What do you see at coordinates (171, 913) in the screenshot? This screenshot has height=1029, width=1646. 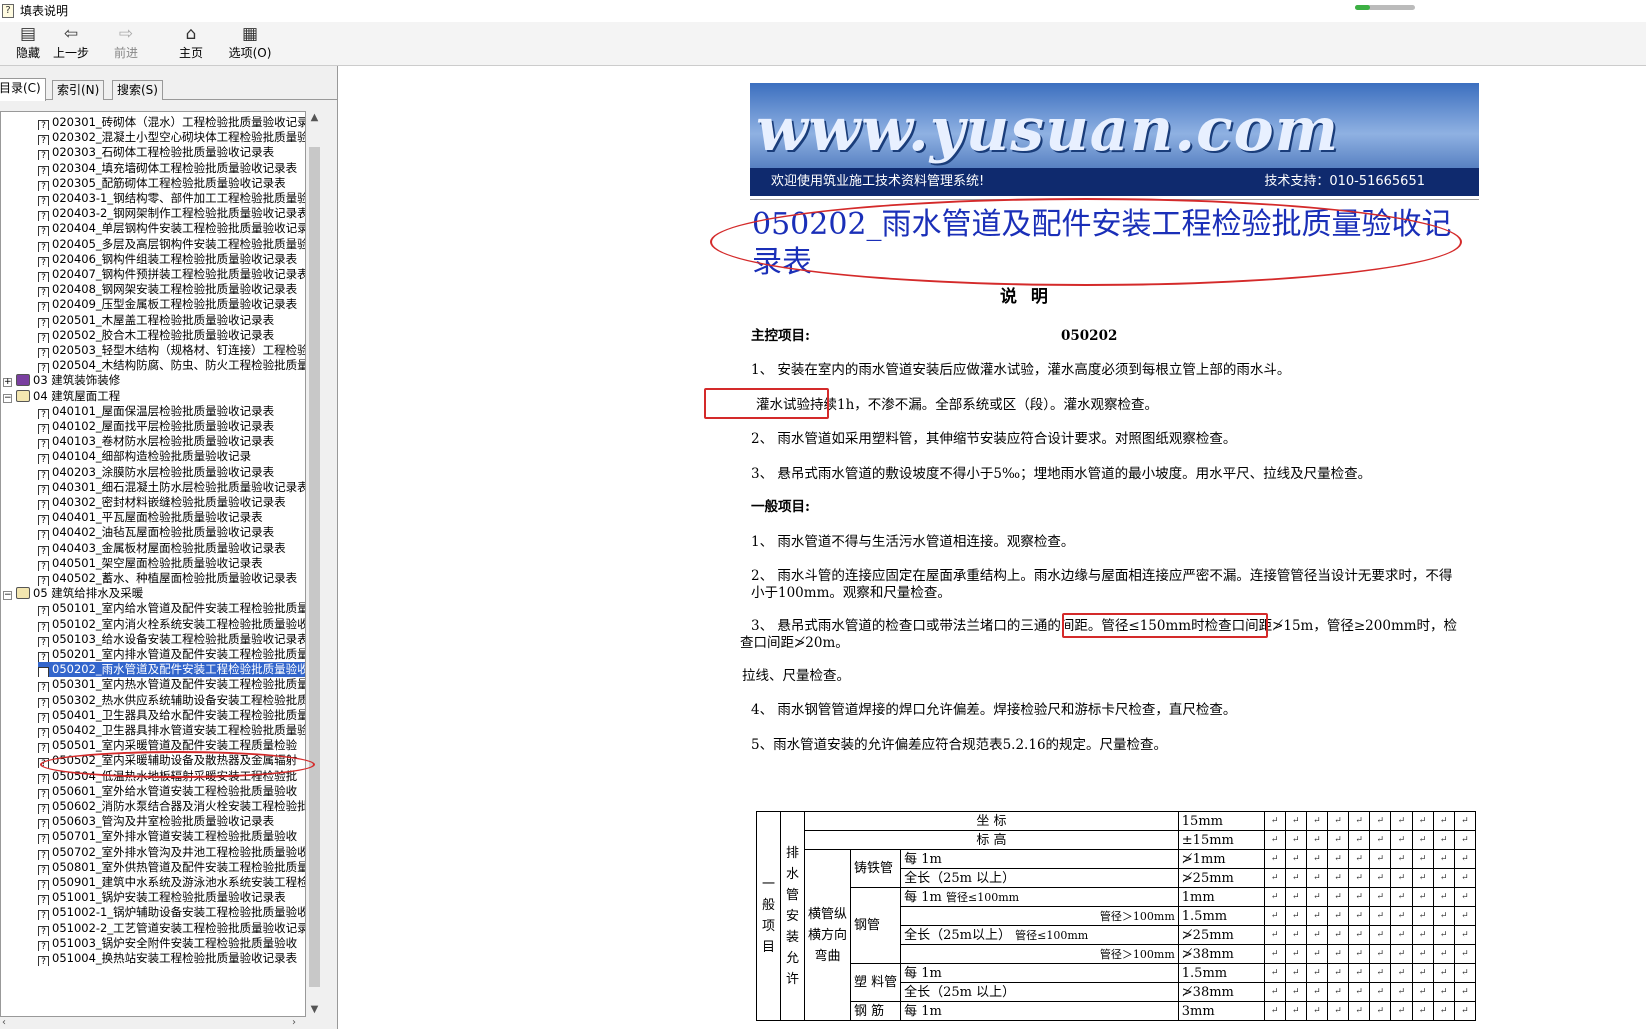 I see `tree-item: ? 051002-1_锅炉辅助设备安装工程检验批质量验收` at bounding box center [171, 913].